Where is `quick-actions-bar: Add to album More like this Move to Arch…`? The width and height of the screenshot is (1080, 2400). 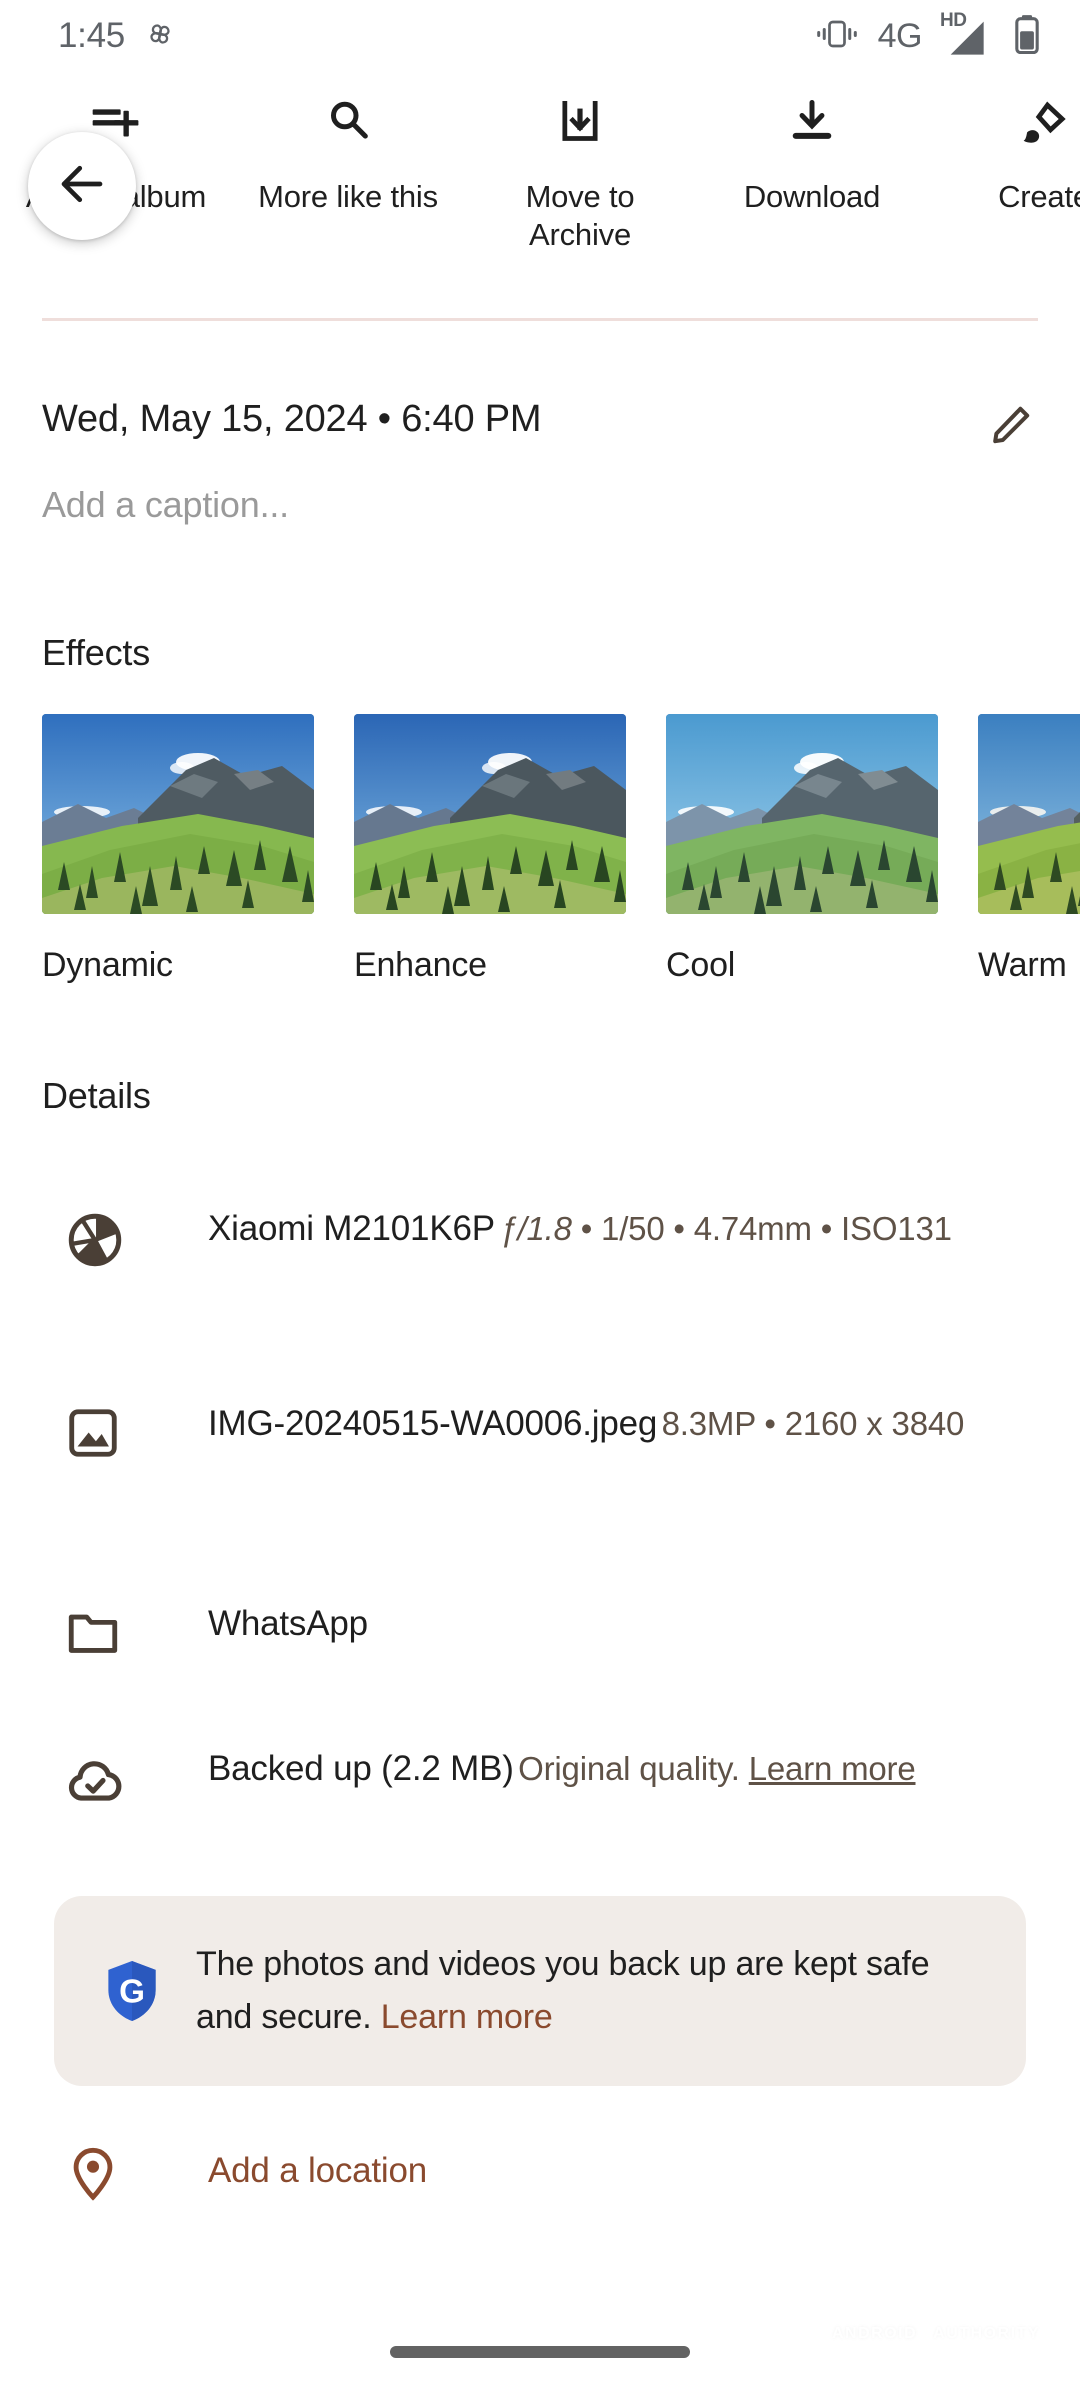 quick-actions-bar: Add to album More like this Move to Arch… is located at coordinates (540, 168).